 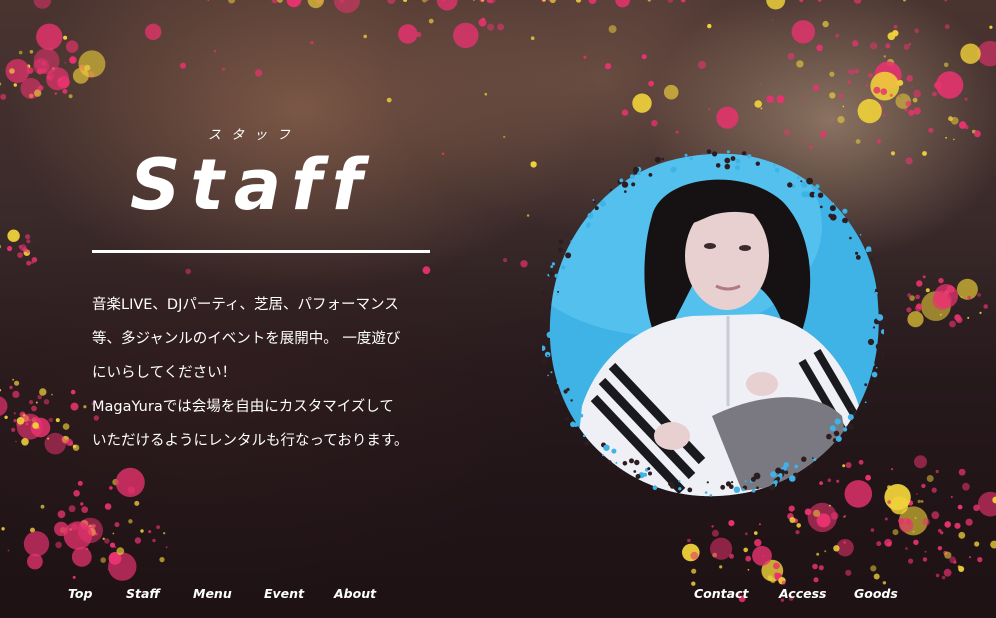 What do you see at coordinates (143, 593) in the screenshot?
I see `nav-staff: Staff` at bounding box center [143, 593].